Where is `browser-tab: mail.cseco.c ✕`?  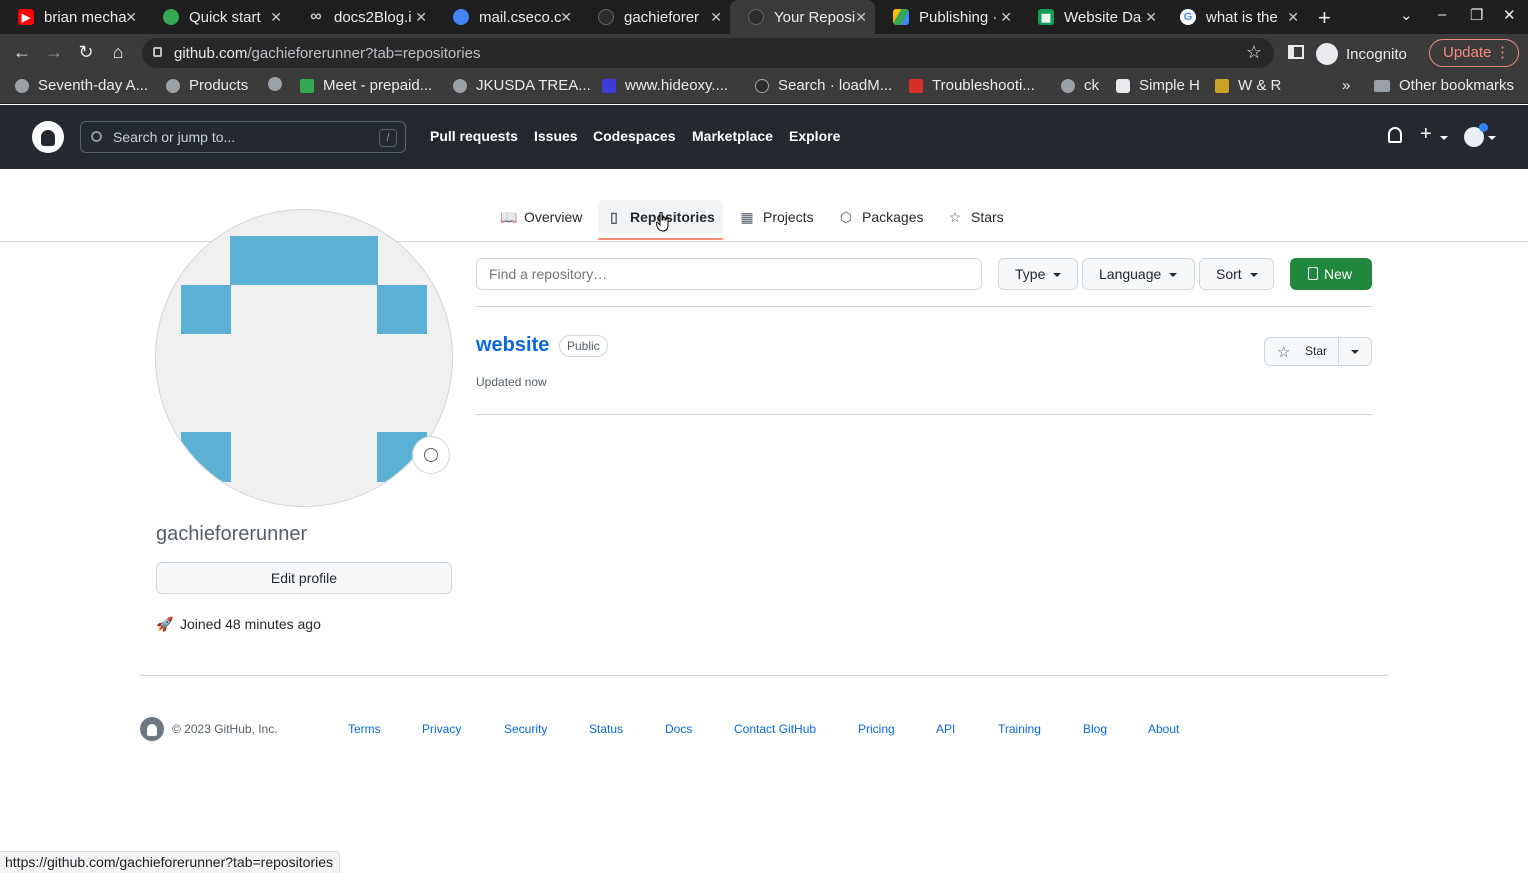 browser-tab: mail.cseco.c ✕ is located at coordinates (507, 17).